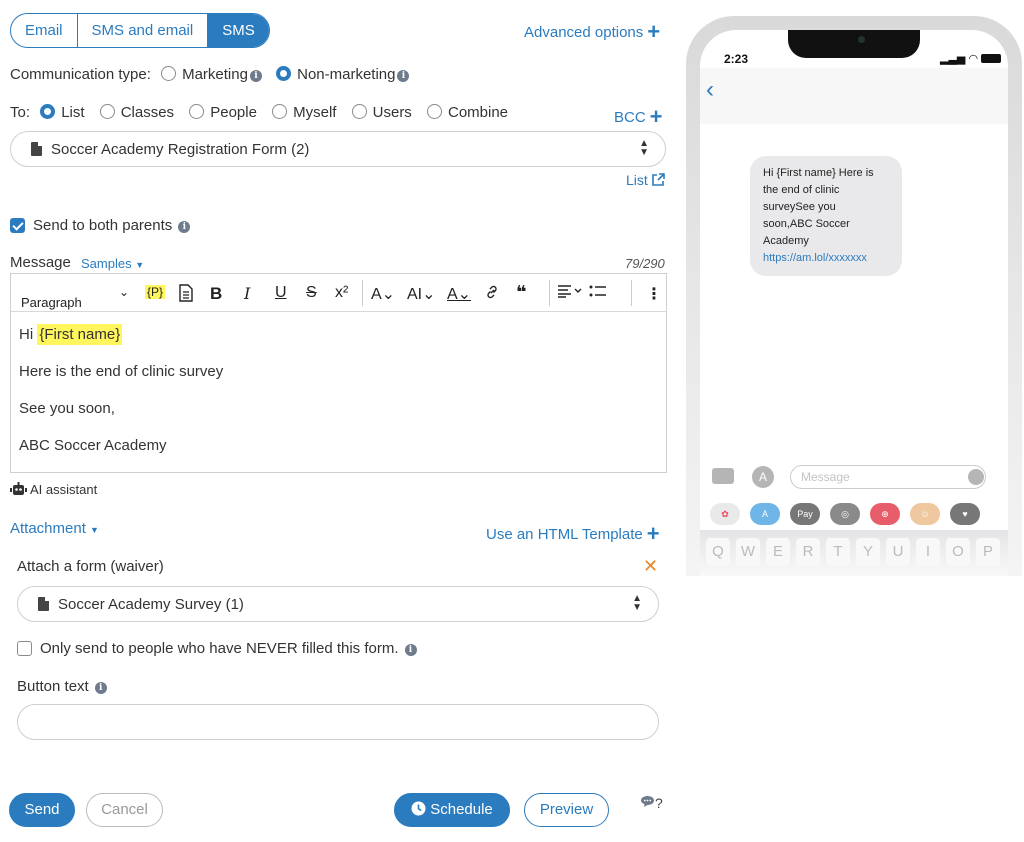 The height and width of the screenshot is (842, 1024). Describe the element at coordinates (584, 32) in the screenshot. I see `advanced-options-label: Advanced options` at that location.